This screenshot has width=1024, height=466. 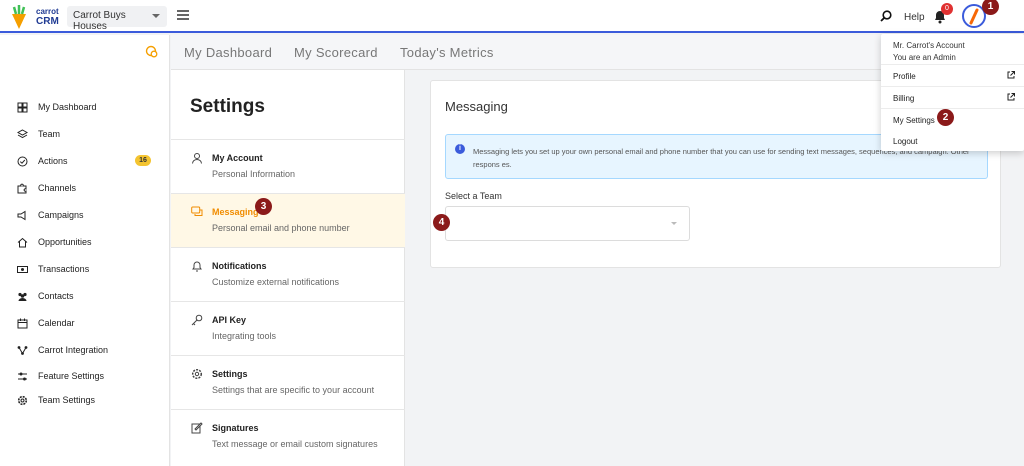 What do you see at coordinates (22, 133) in the screenshot?
I see `layers-icon` at bounding box center [22, 133].